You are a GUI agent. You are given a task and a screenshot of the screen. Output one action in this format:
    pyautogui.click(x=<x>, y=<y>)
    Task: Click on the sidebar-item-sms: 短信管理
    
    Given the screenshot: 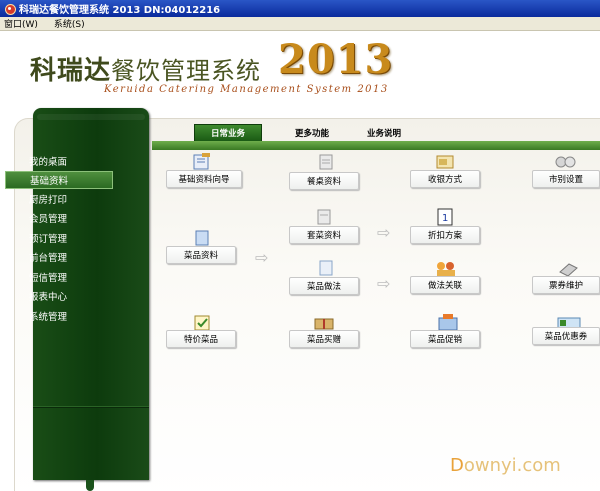 What is the action you would take?
    pyautogui.click(x=59, y=277)
    